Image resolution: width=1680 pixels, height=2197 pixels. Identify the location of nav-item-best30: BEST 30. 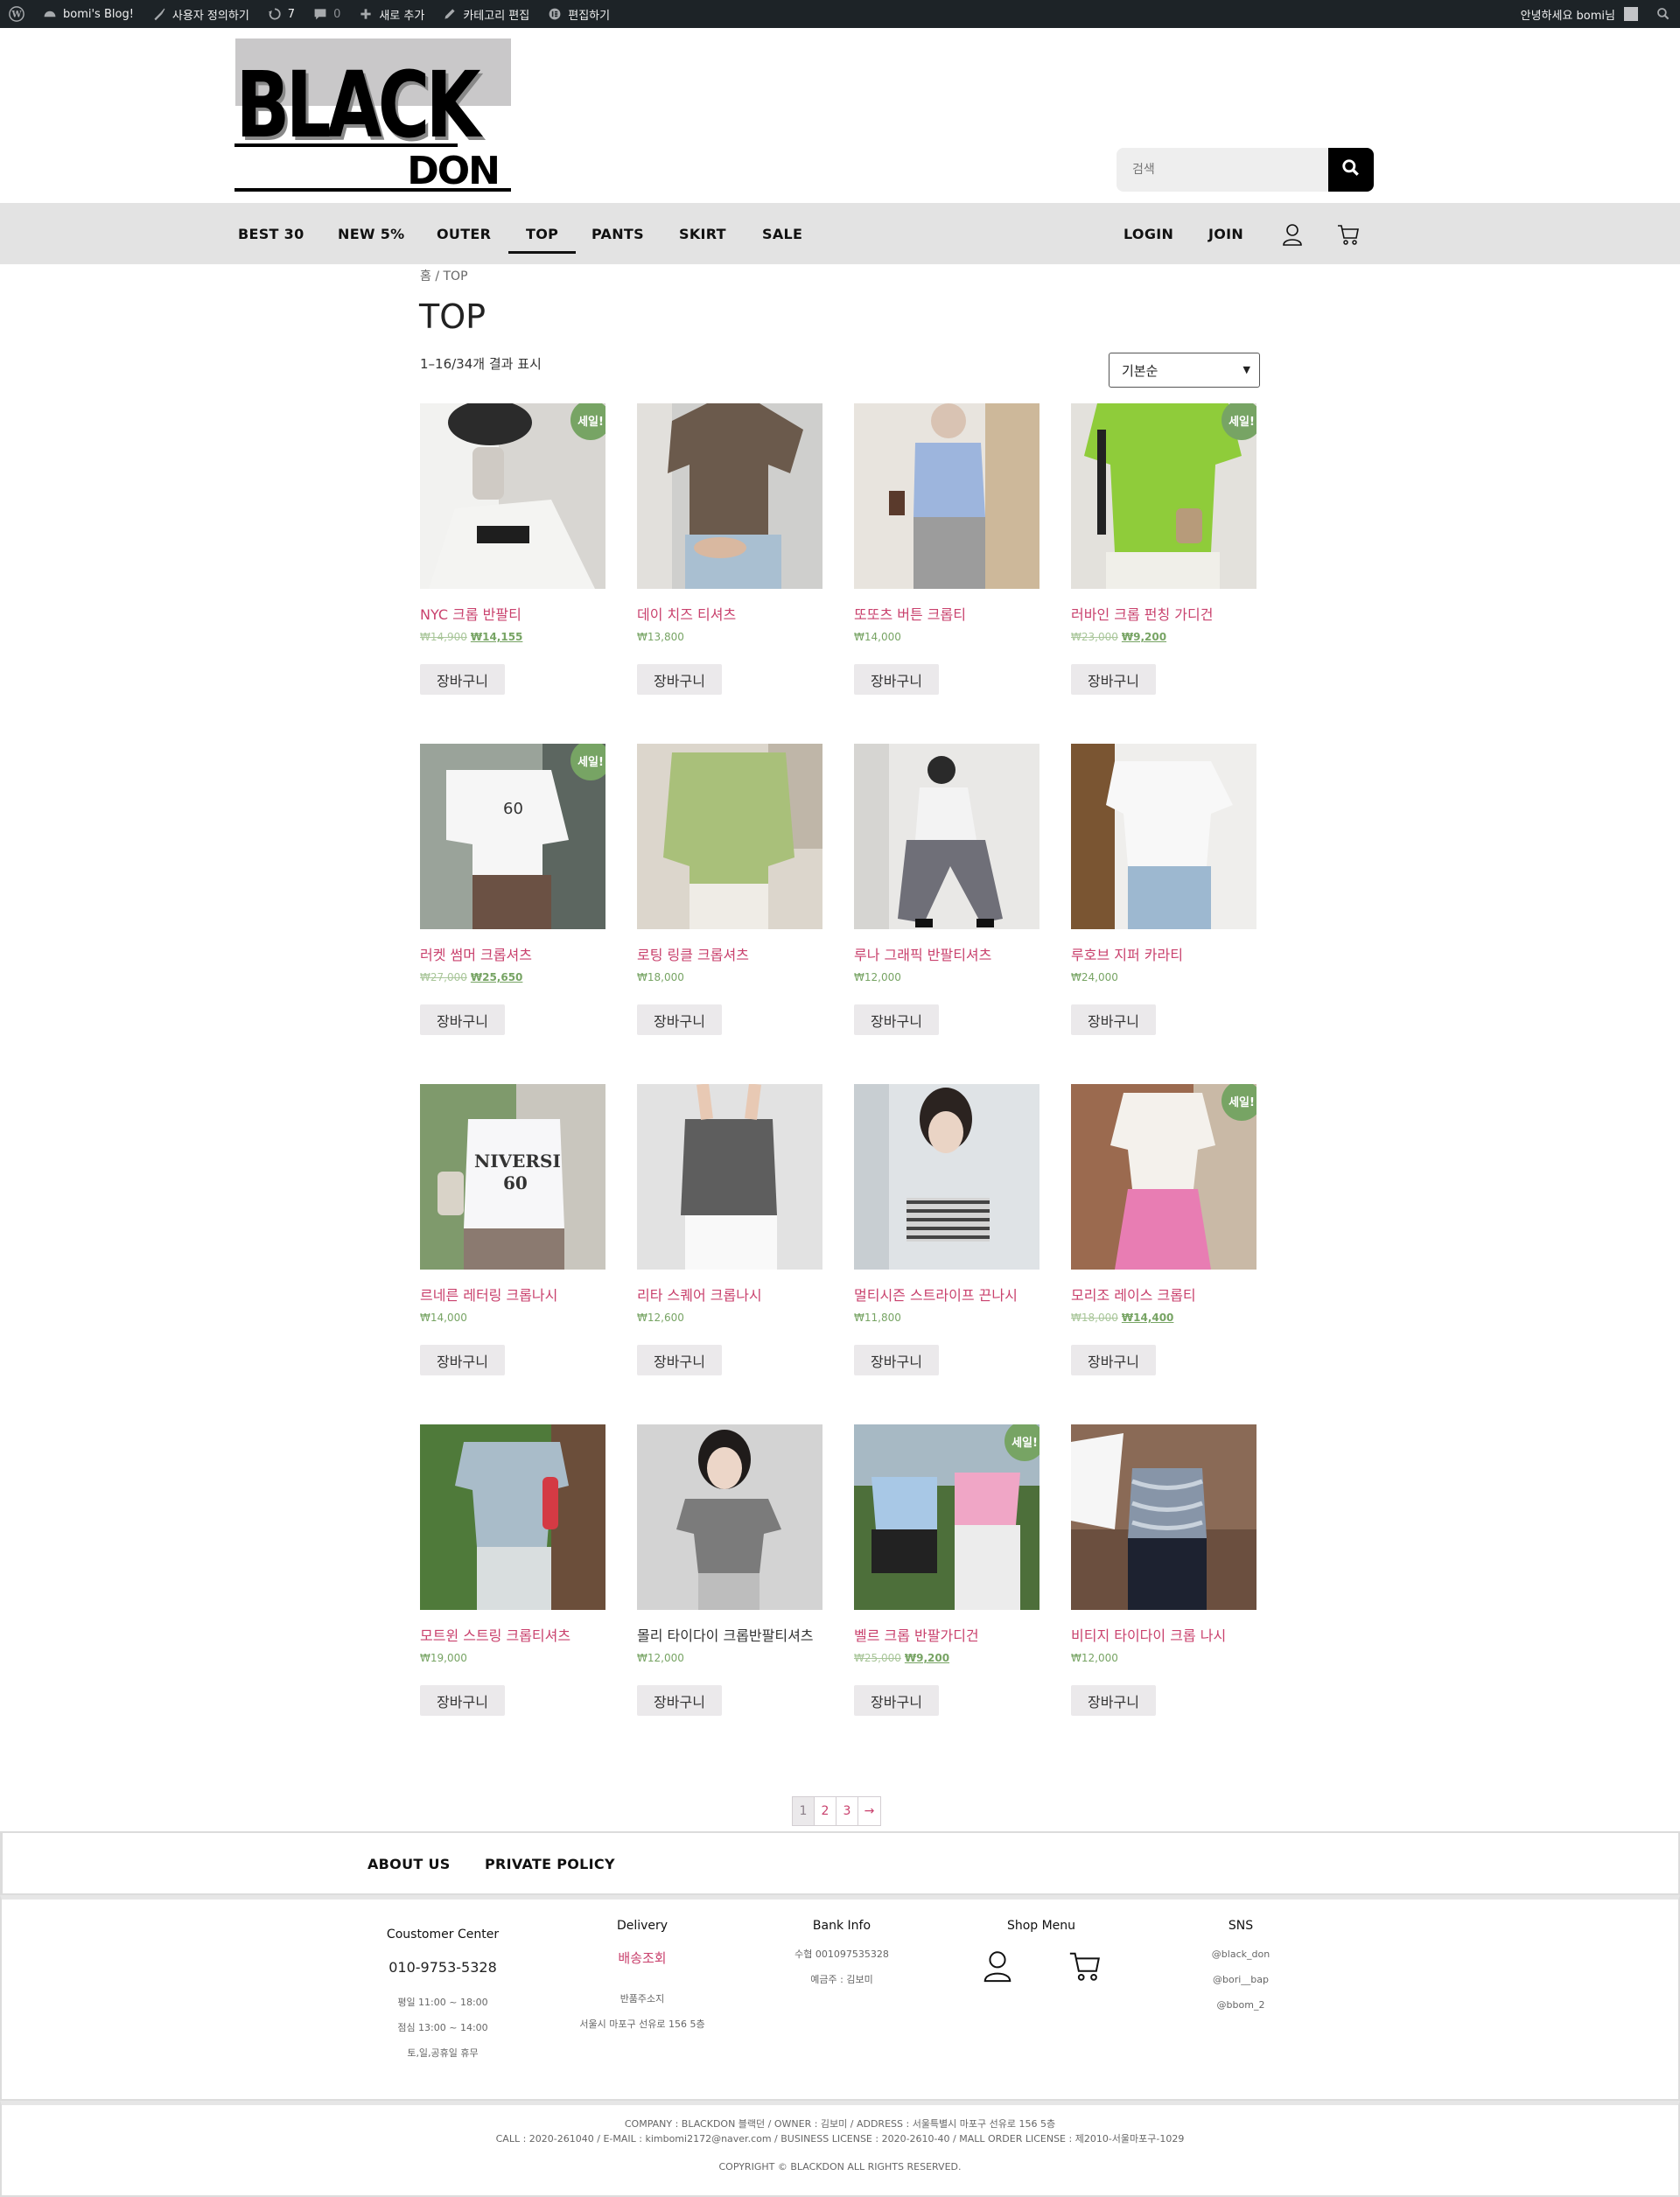
(271, 233).